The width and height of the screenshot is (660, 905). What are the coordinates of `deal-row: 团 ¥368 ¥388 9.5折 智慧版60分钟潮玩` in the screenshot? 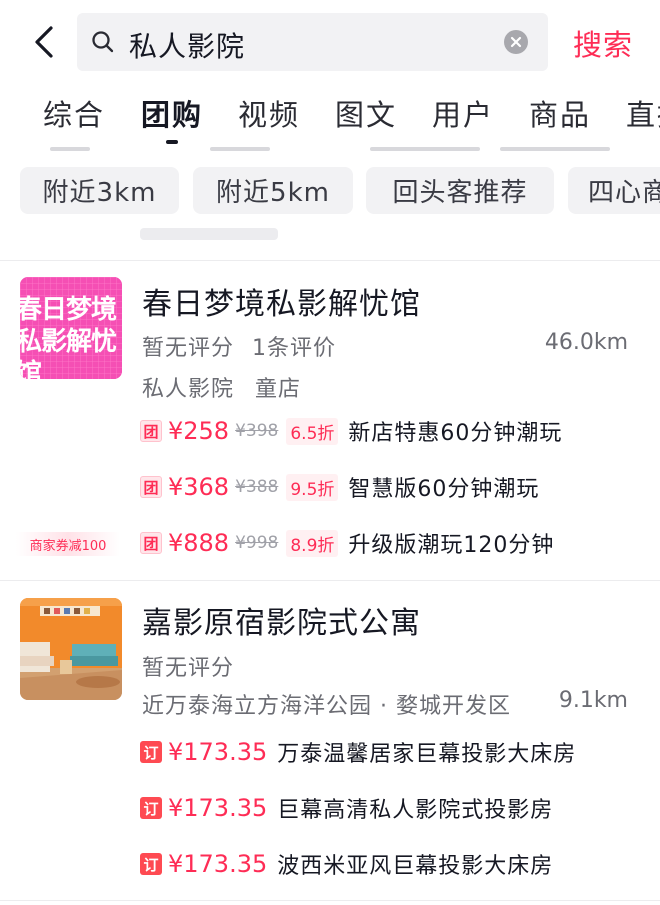 It's located at (339, 487).